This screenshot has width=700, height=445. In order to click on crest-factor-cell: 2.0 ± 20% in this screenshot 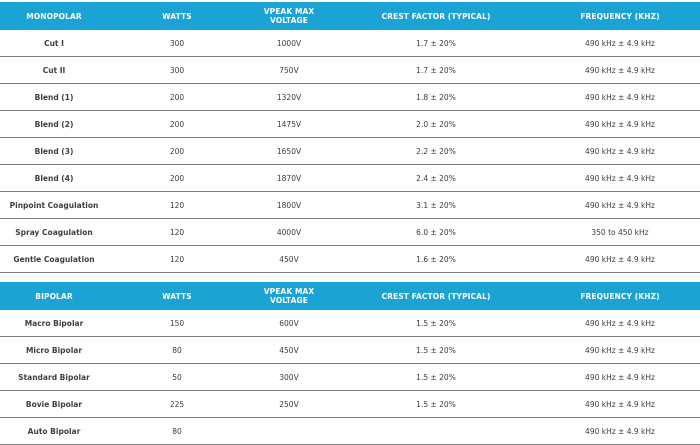, I will do `click(436, 124)`.